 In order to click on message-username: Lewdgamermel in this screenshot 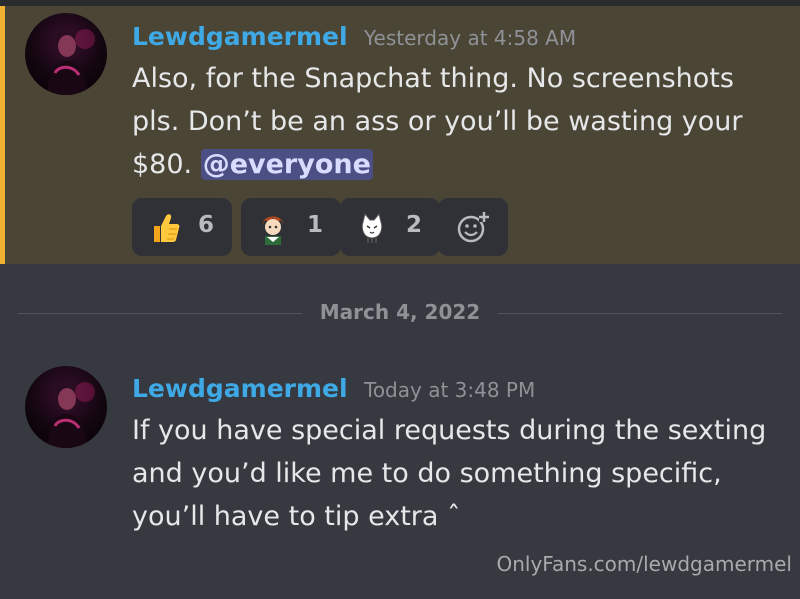, I will do `click(240, 388)`.